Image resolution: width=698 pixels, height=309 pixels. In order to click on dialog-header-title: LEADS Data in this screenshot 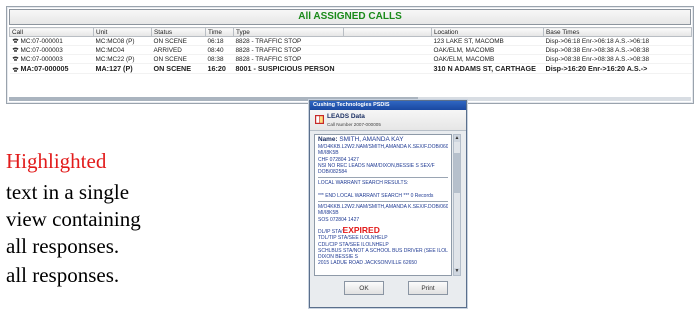, I will do `click(346, 116)`.